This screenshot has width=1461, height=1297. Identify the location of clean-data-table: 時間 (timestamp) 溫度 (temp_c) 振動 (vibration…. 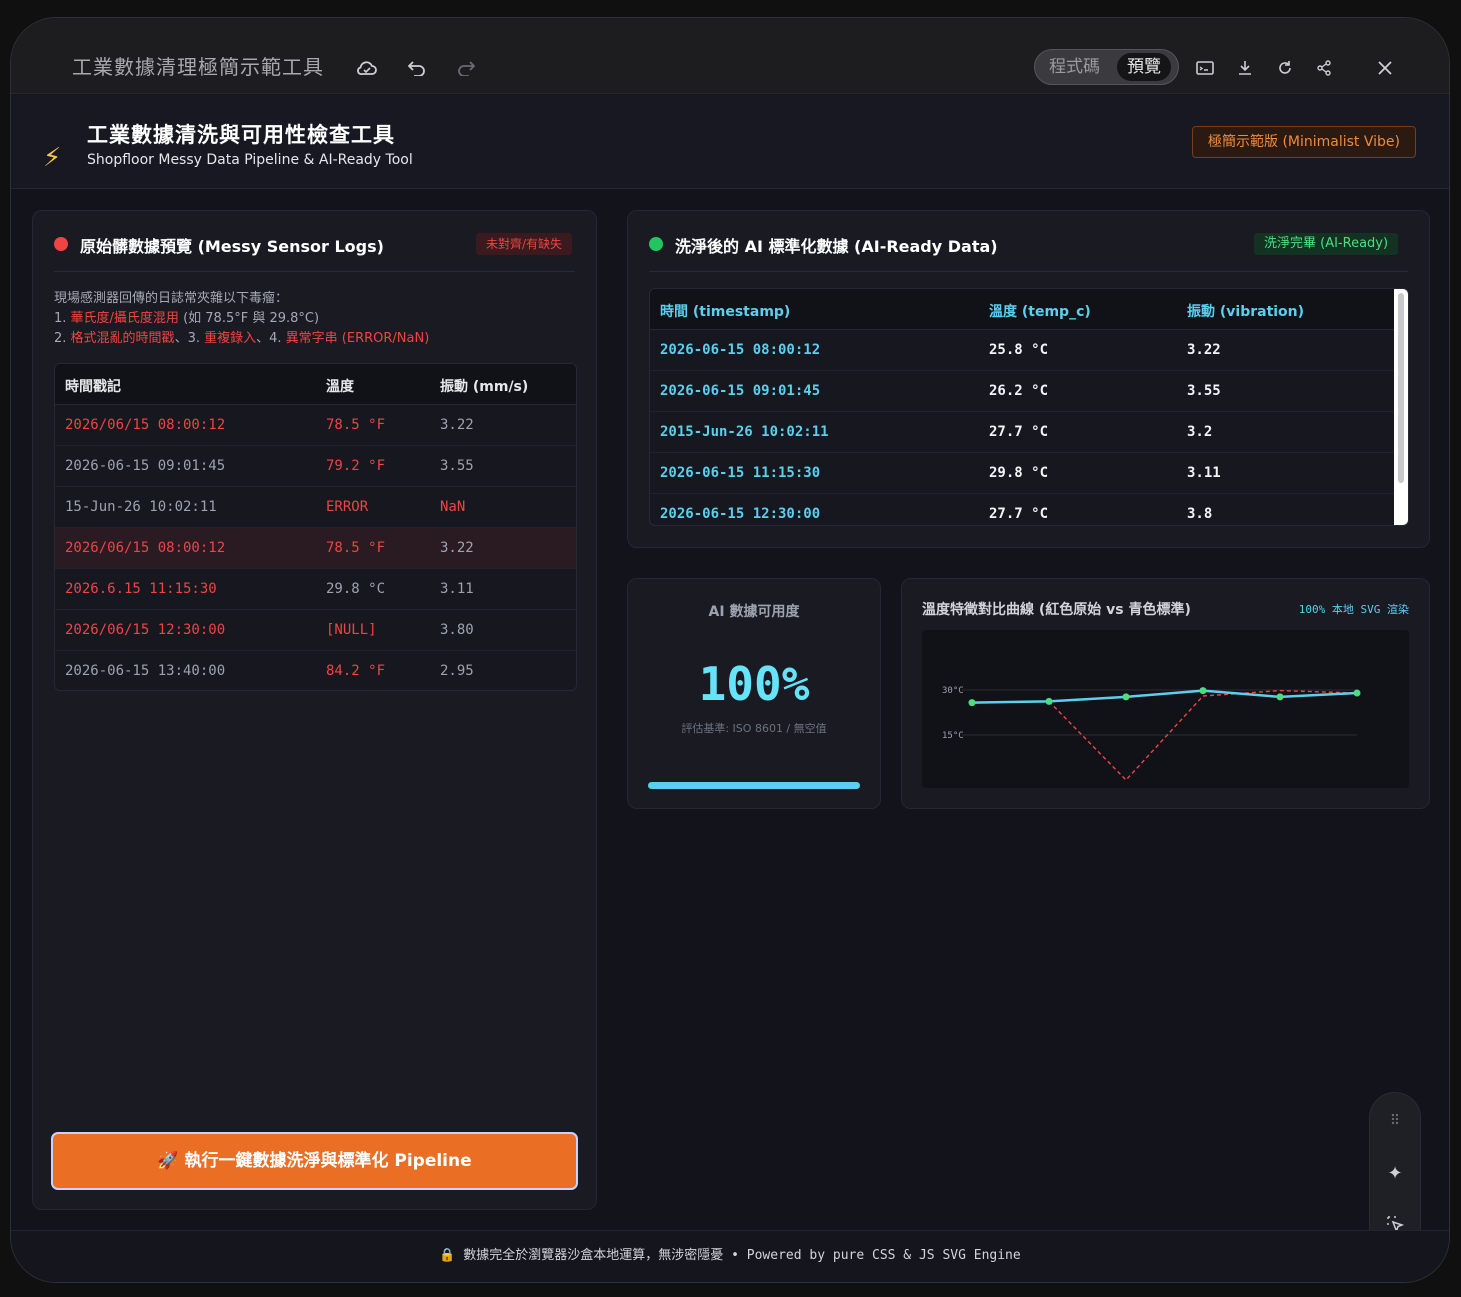
(1029, 407).